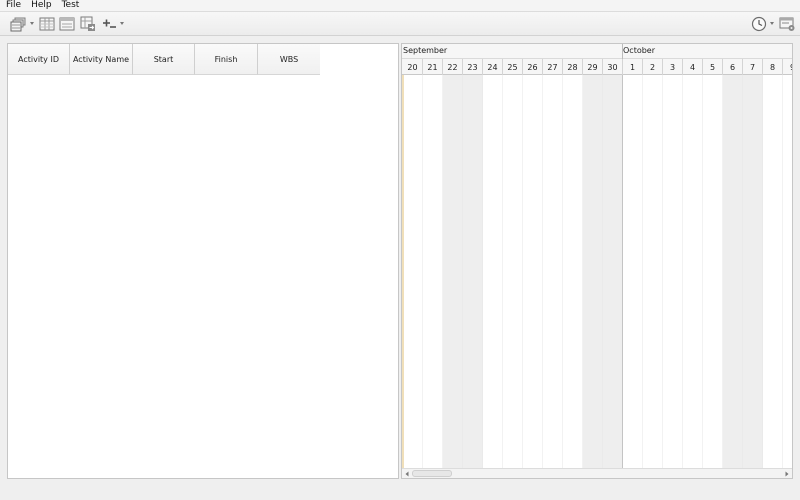 The width and height of the screenshot is (800, 500). What do you see at coordinates (513, 67) in the screenshot?
I see `day-header-cell: 25` at bounding box center [513, 67].